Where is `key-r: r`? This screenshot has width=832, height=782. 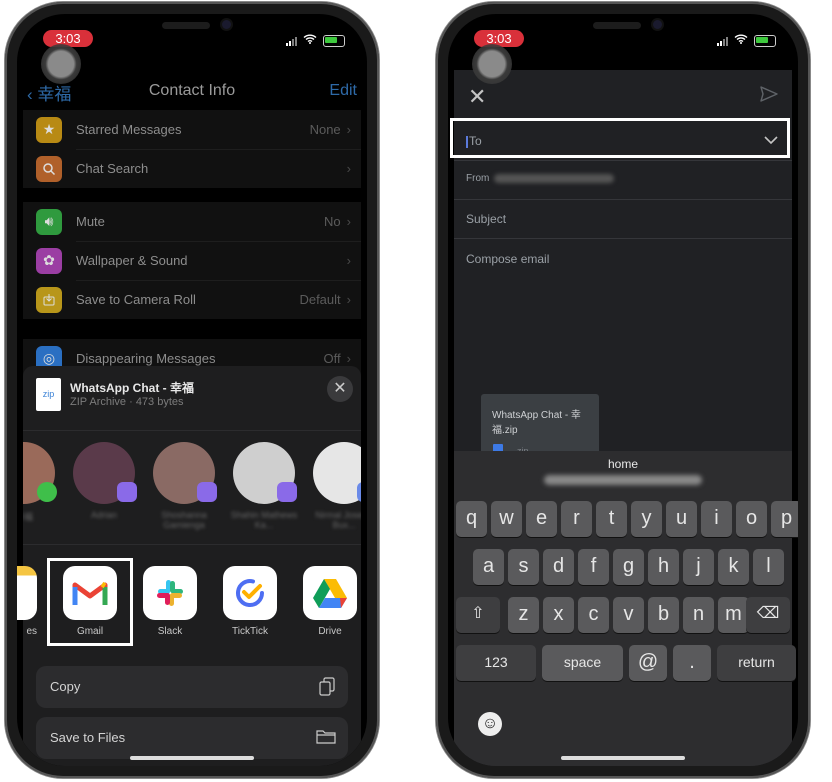
key-r: r is located at coordinates (576, 519).